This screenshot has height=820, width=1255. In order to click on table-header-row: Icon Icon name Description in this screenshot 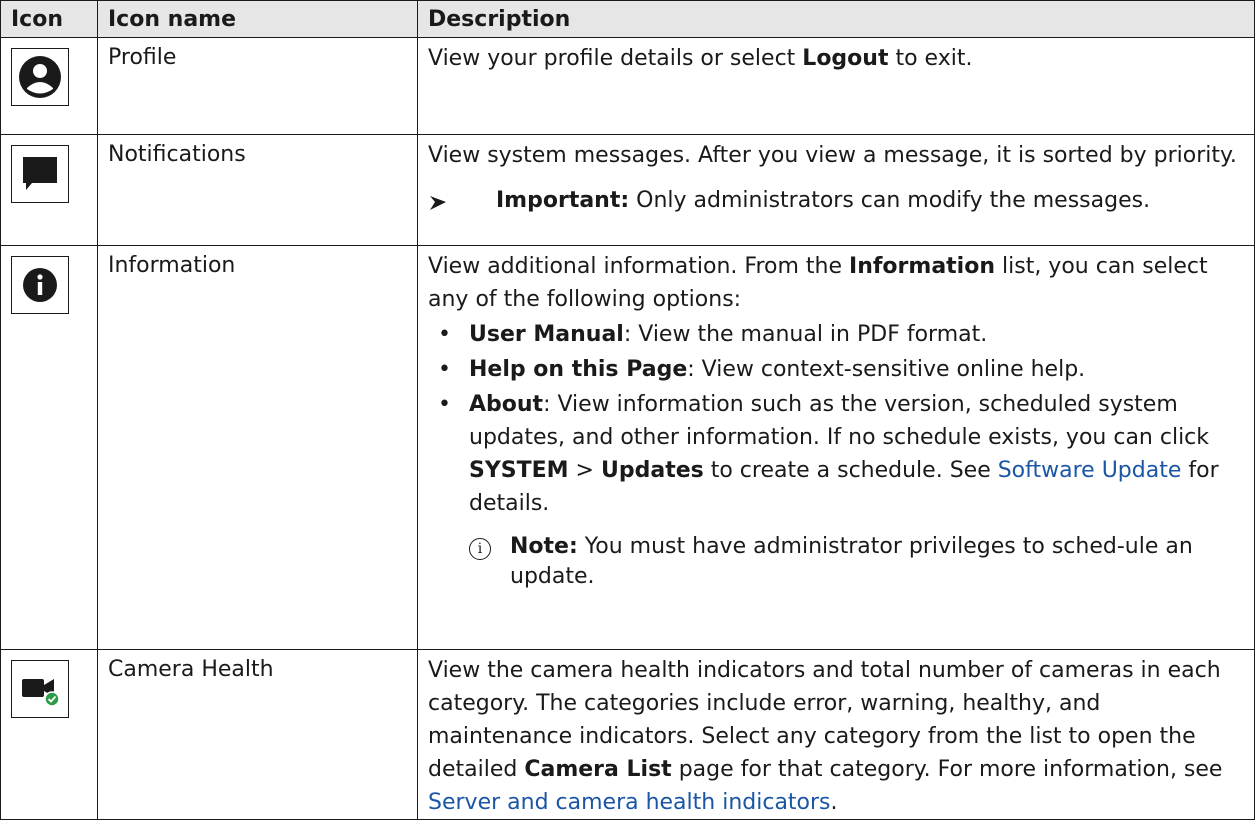, I will do `click(627, 19)`.